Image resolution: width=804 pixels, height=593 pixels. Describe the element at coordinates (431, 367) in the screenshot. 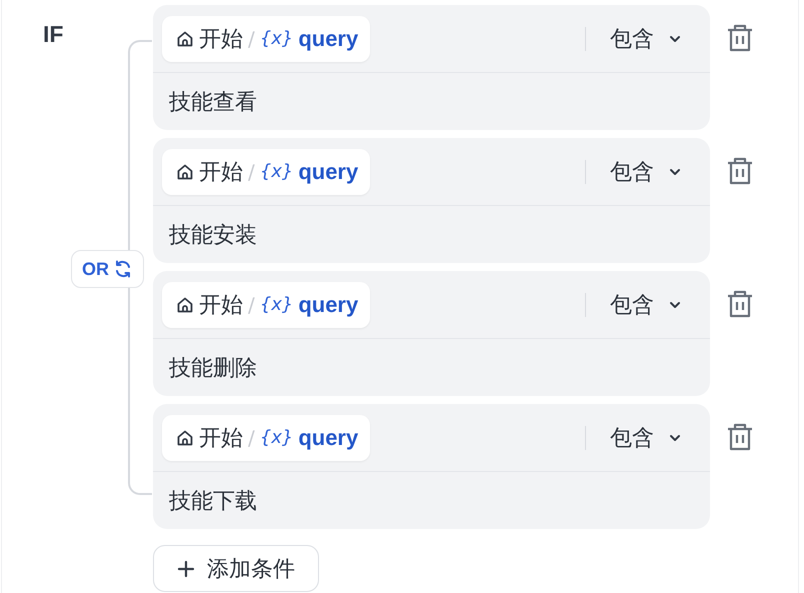

I see `value-field: 技能删除` at that location.